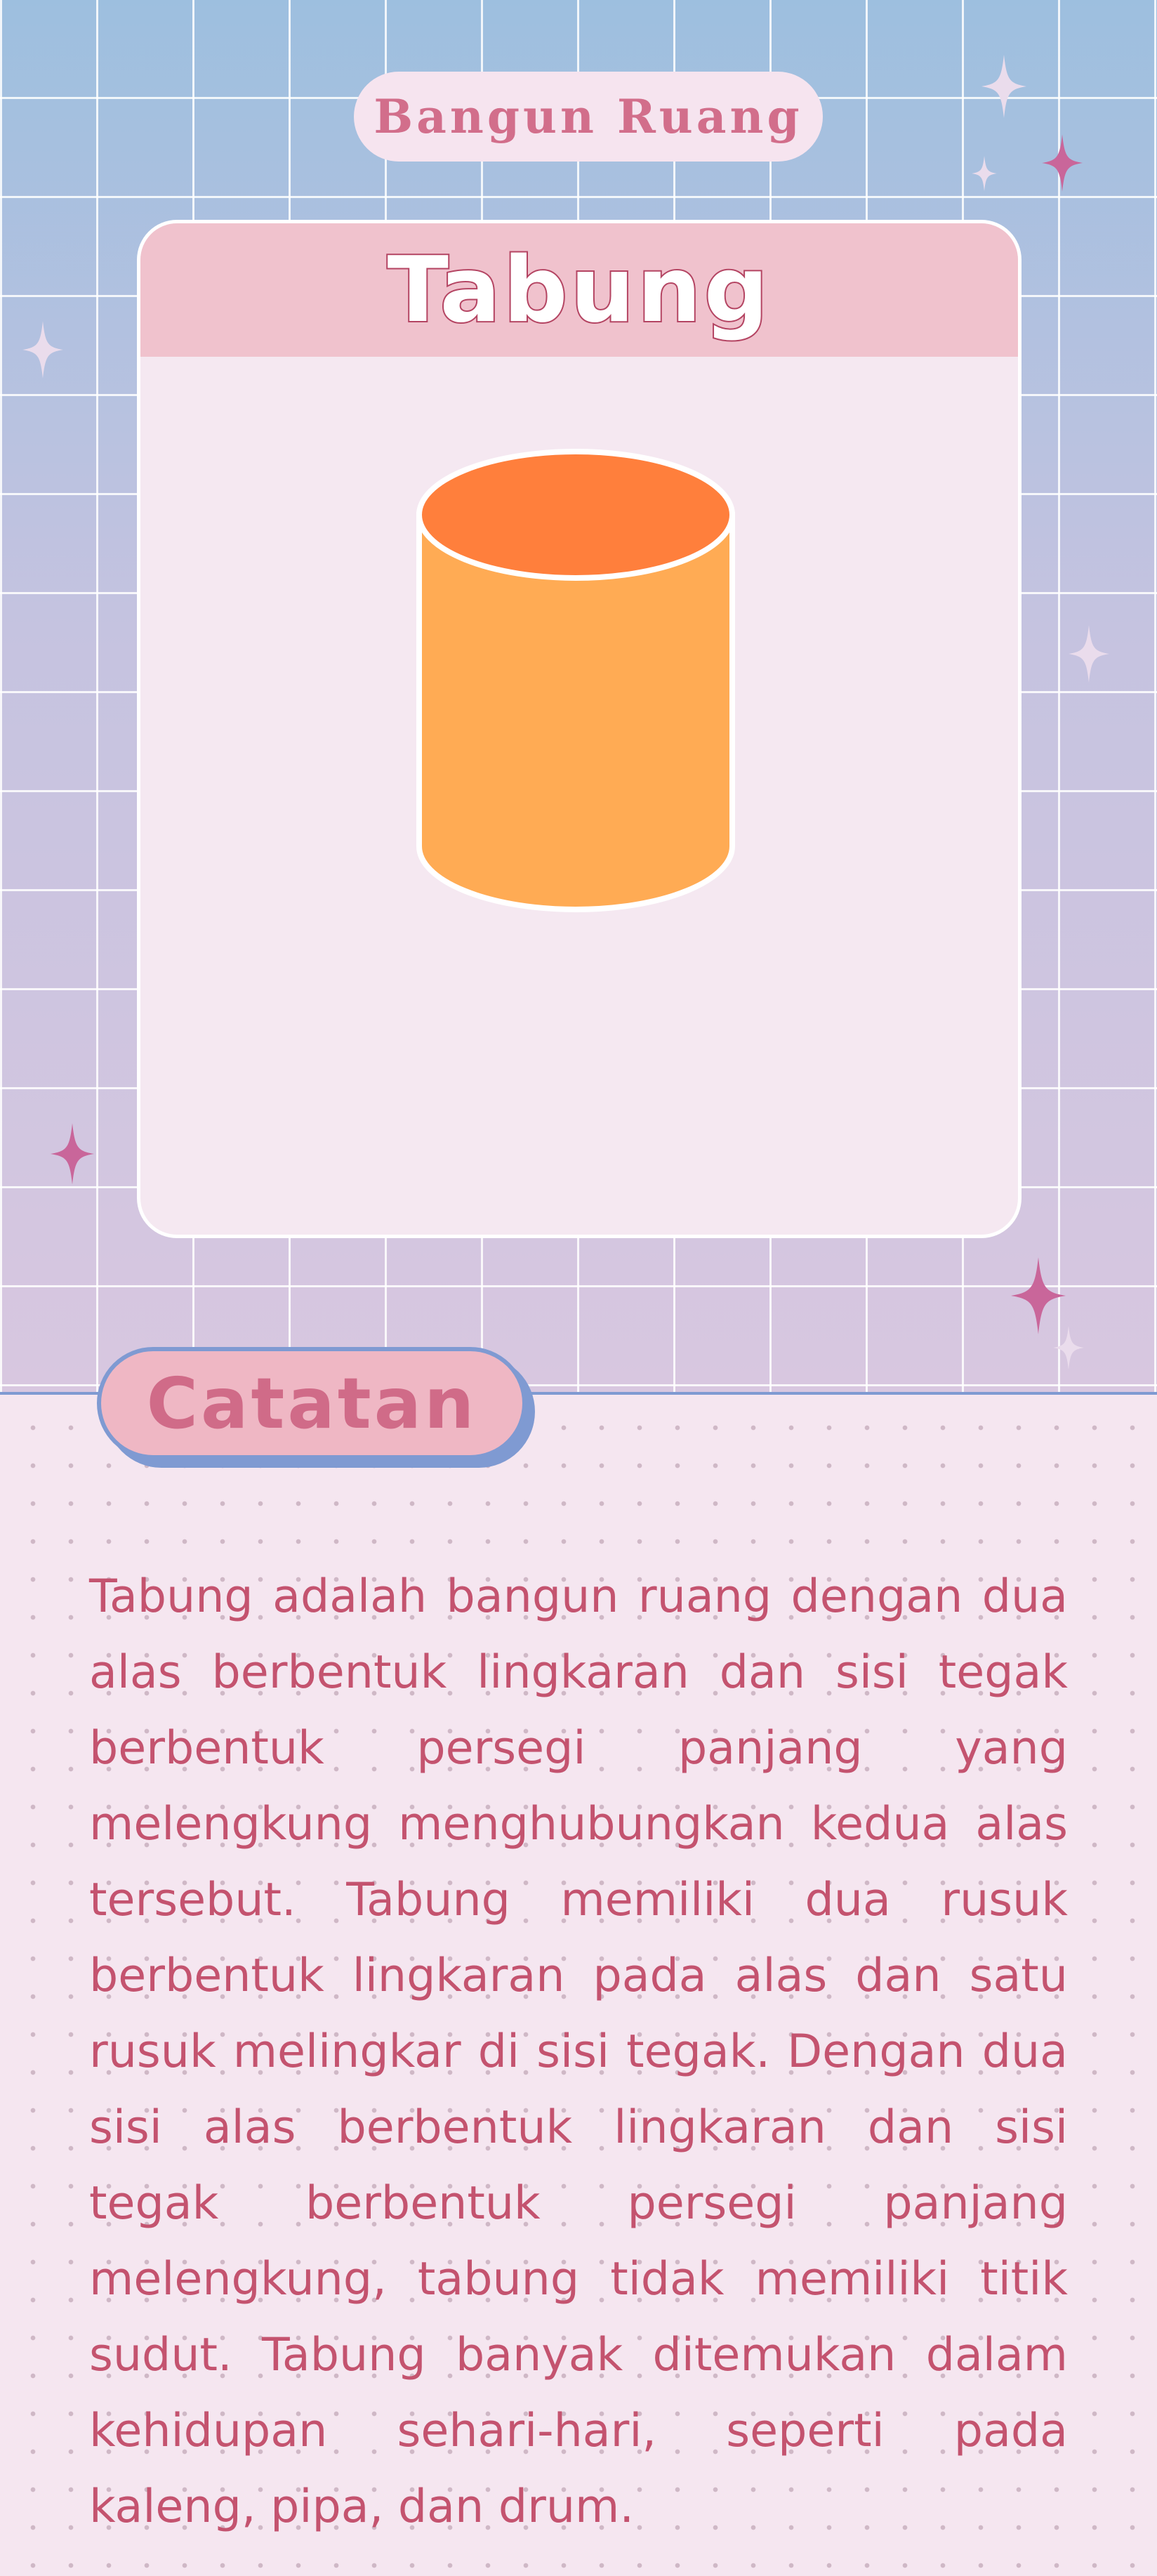  I want to click on notes-label-pill: Catatan, so click(312, 1403).